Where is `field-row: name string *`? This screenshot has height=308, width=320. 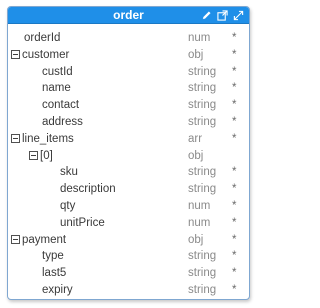 field-row: name string * is located at coordinates (128, 88).